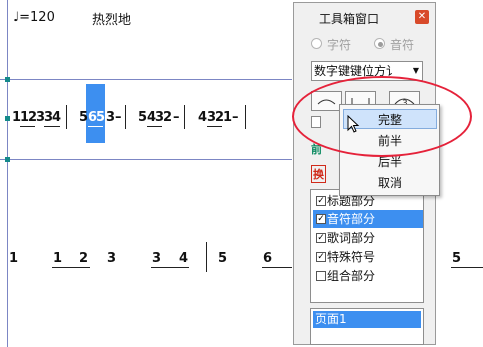 This screenshot has height=347, width=483. I want to click on page-item: 页面1, so click(367, 319).